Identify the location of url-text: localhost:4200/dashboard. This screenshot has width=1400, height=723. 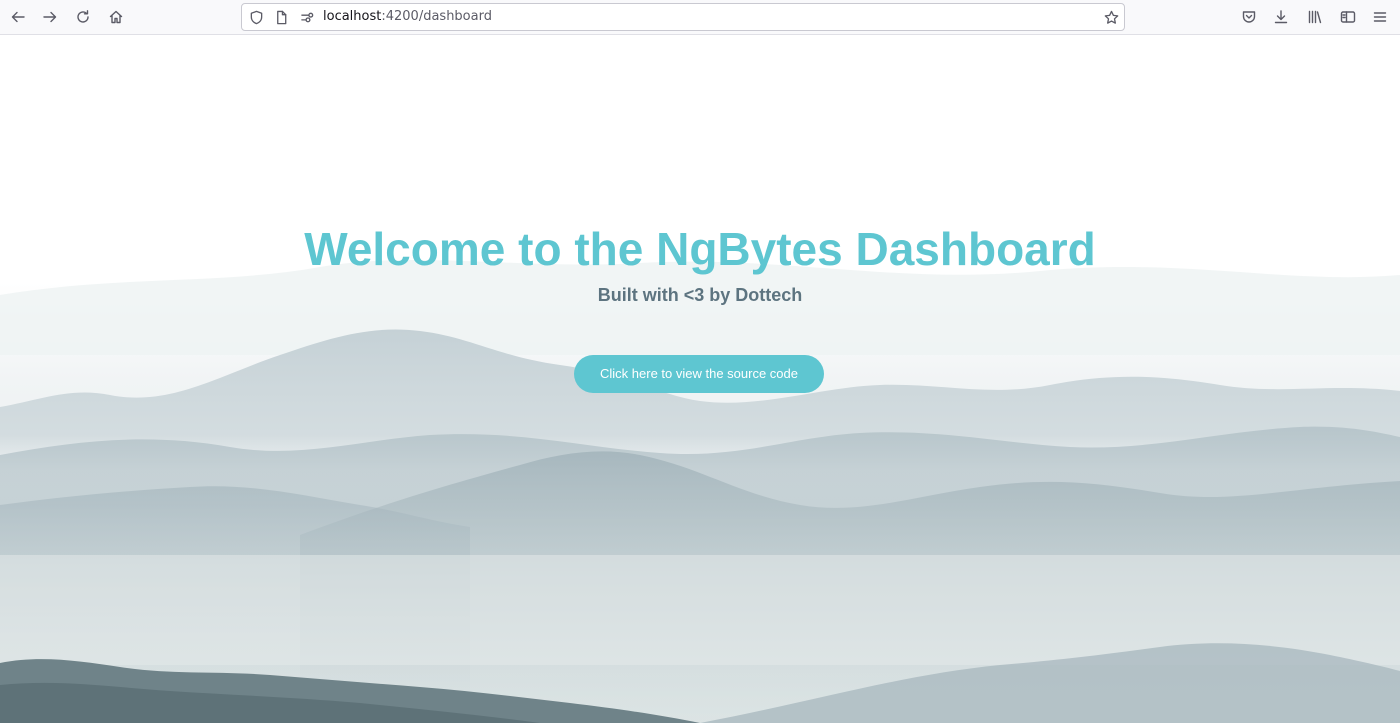
(407, 17).